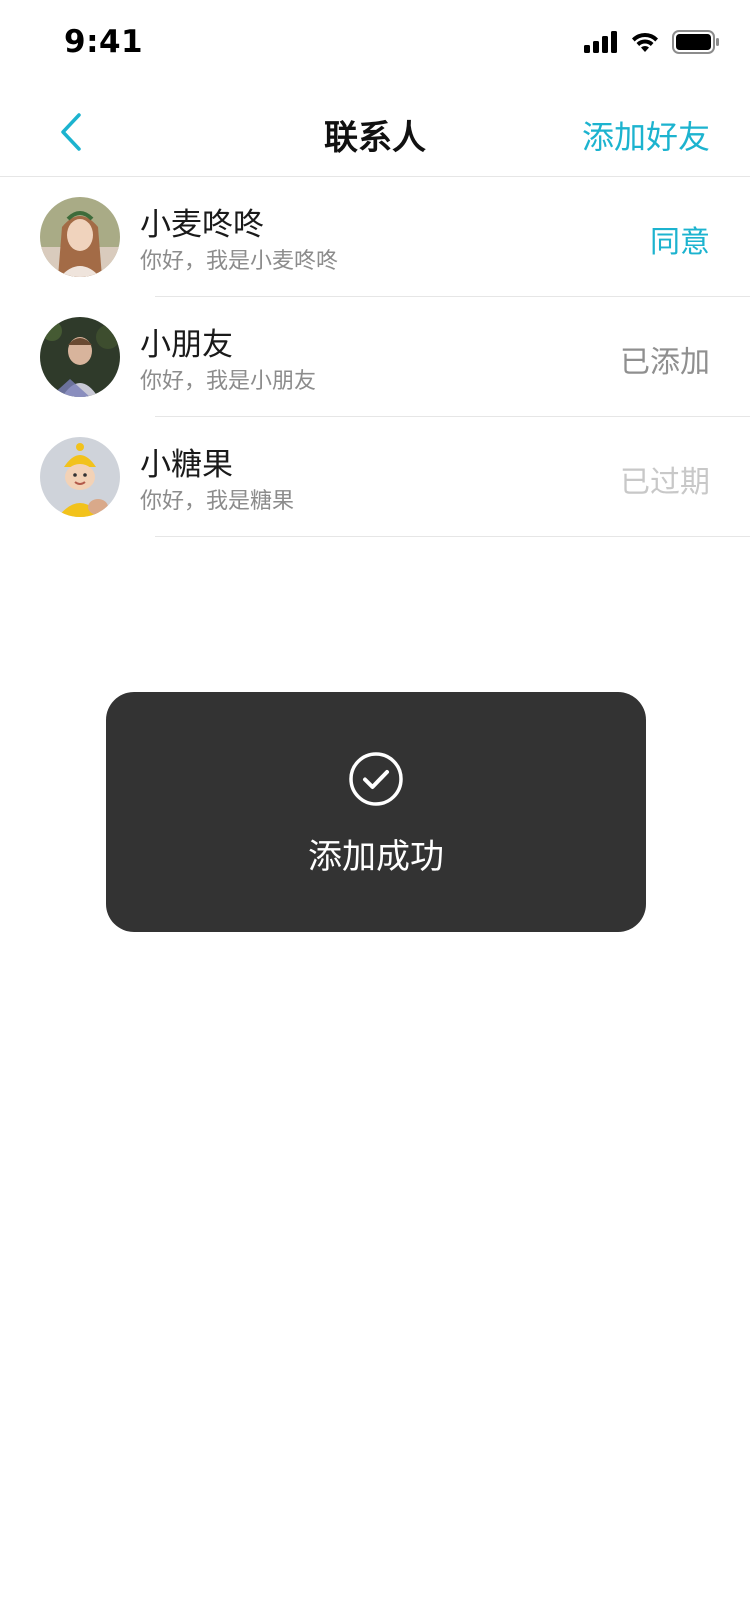  What do you see at coordinates (665, 362) in the screenshot?
I see `added-status: 已添加` at bounding box center [665, 362].